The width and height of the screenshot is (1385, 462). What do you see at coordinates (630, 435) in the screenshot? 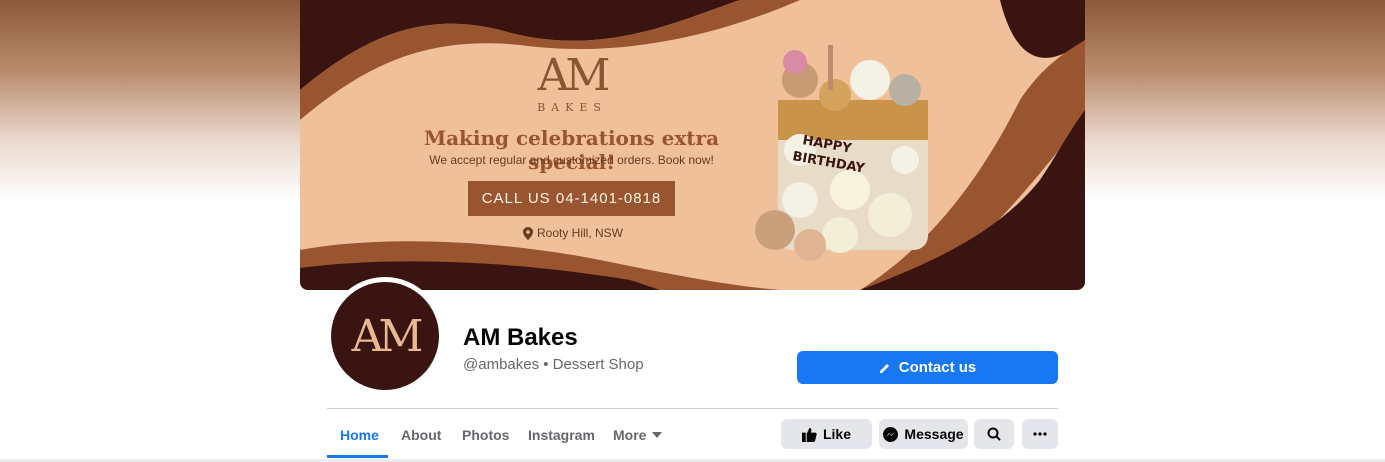
I see `tab-more-label: More` at bounding box center [630, 435].